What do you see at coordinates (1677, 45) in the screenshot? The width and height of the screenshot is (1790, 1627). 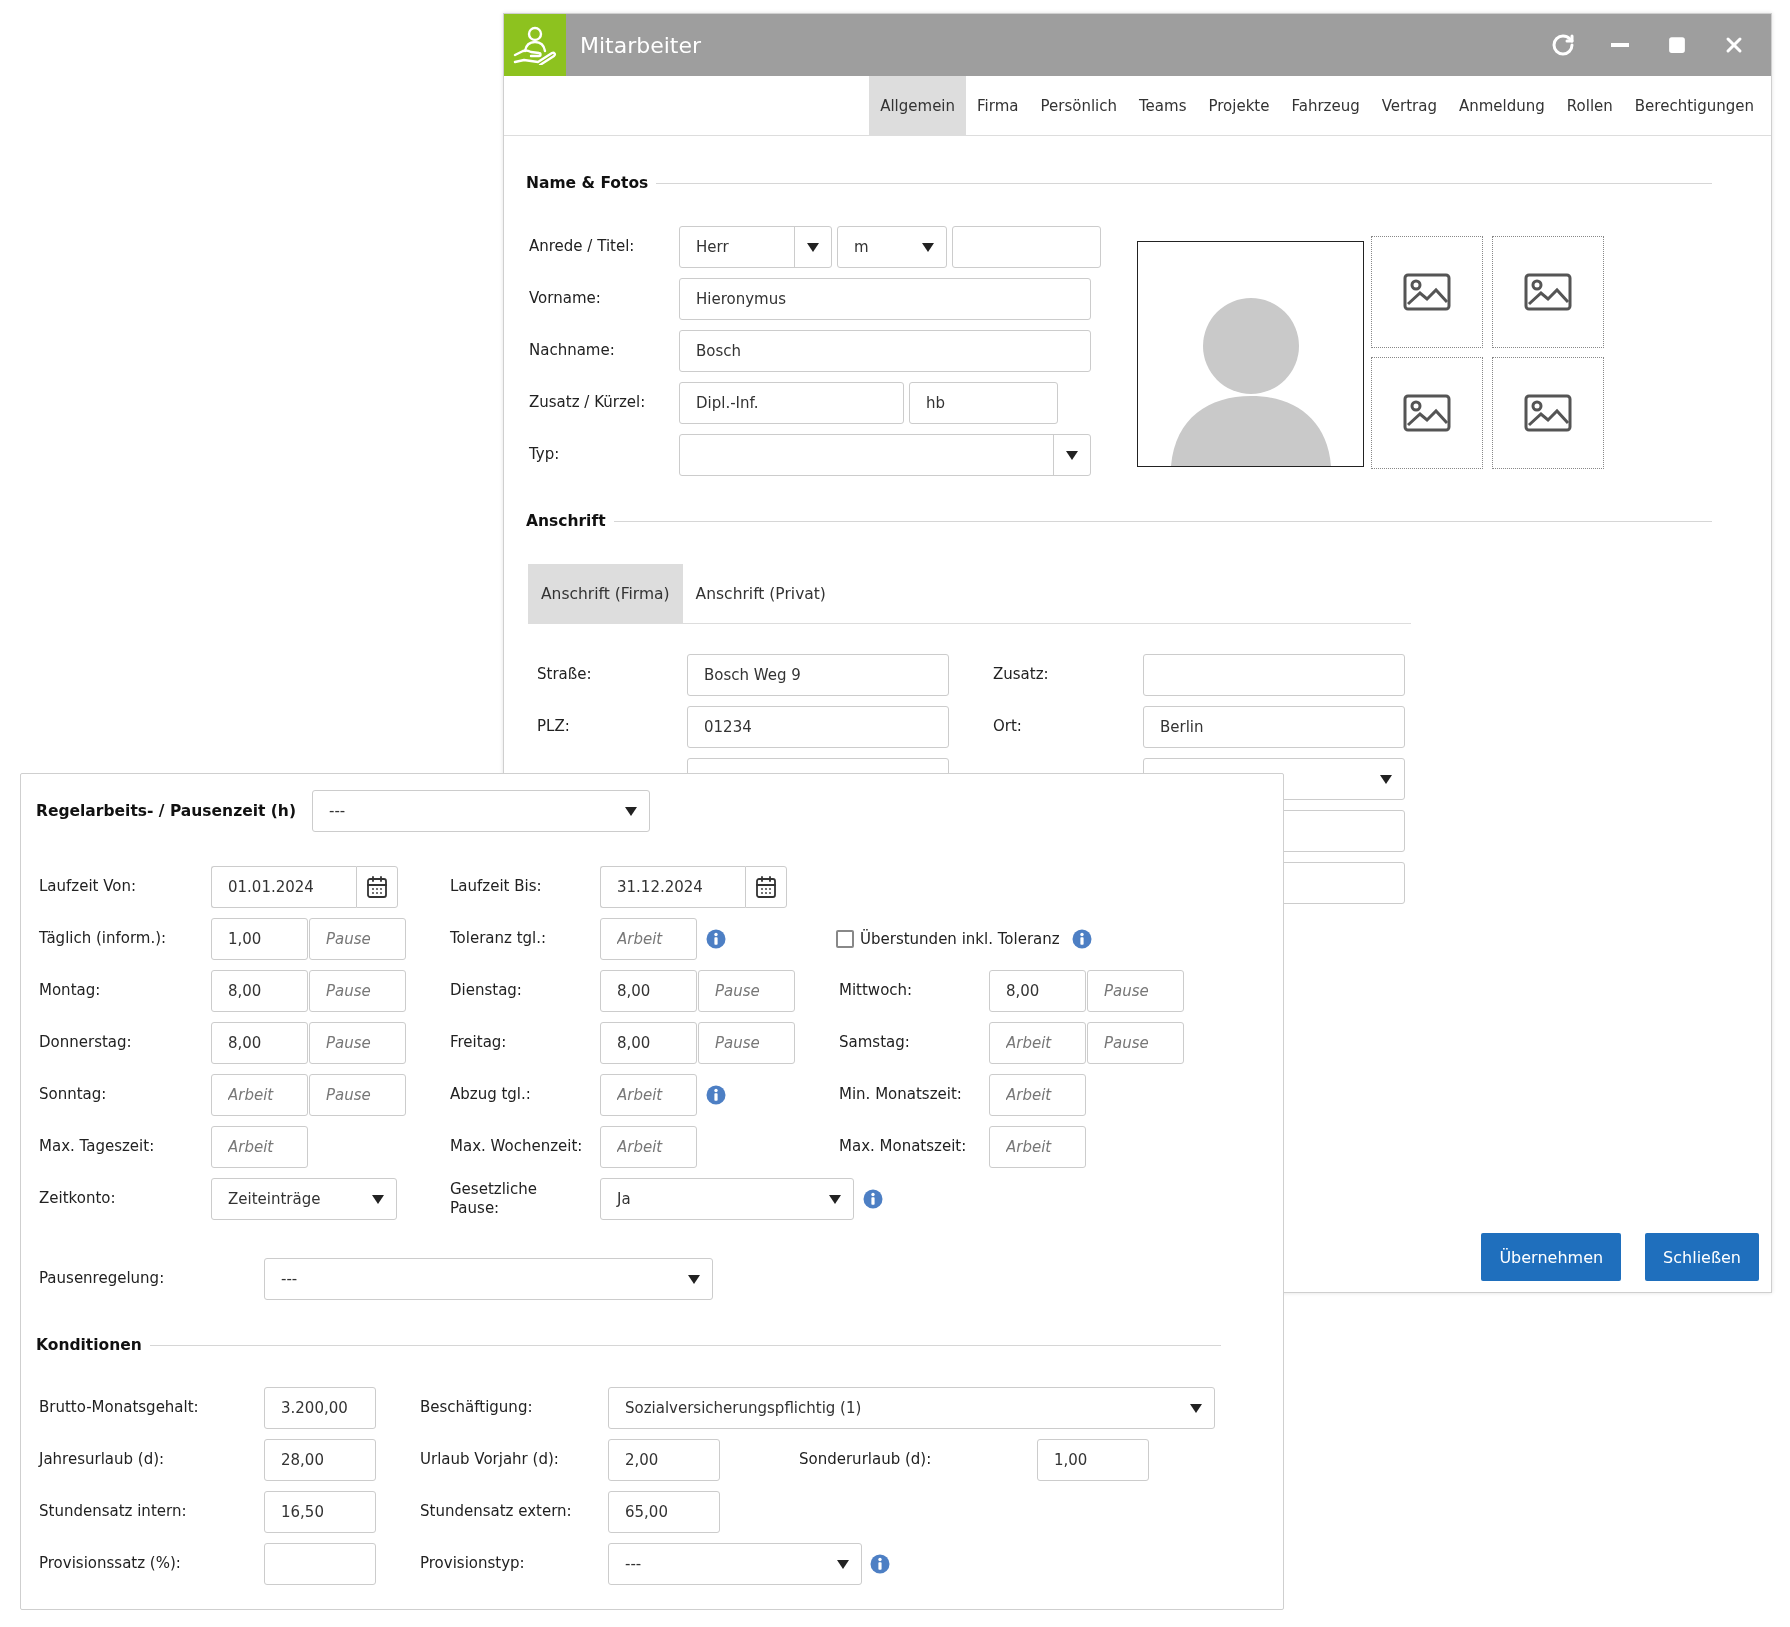 I see `maximize-icon` at bounding box center [1677, 45].